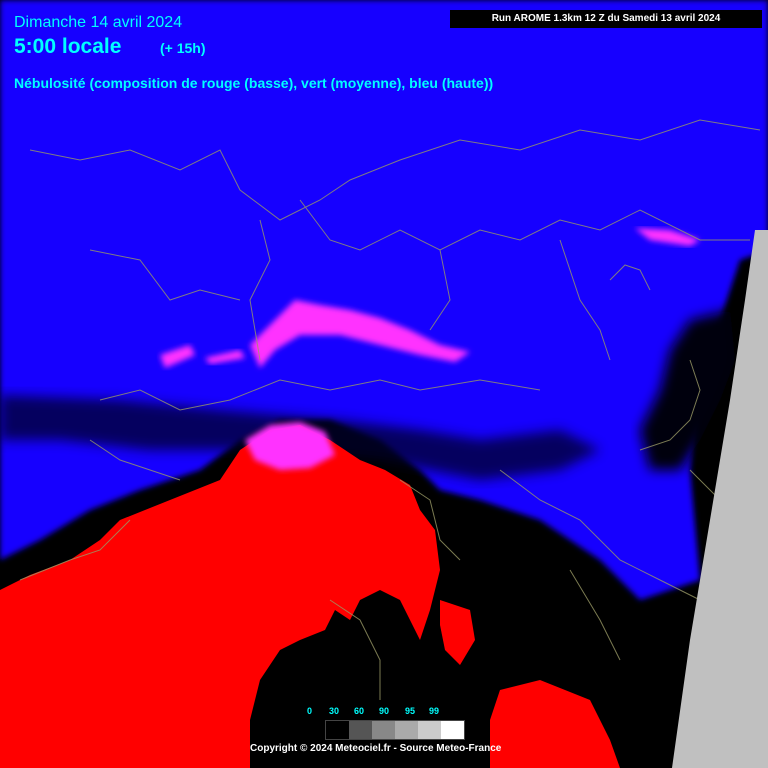 This screenshot has height=768, width=768. I want to click on legend-swatches, so click(395, 730).